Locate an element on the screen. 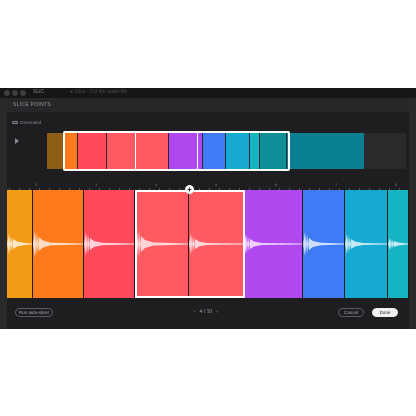 The height and width of the screenshot is (416, 416). panel-footer: Run auto-slicer ‹ 4 / 10 › Cancel Done is located at coordinates (208, 318).